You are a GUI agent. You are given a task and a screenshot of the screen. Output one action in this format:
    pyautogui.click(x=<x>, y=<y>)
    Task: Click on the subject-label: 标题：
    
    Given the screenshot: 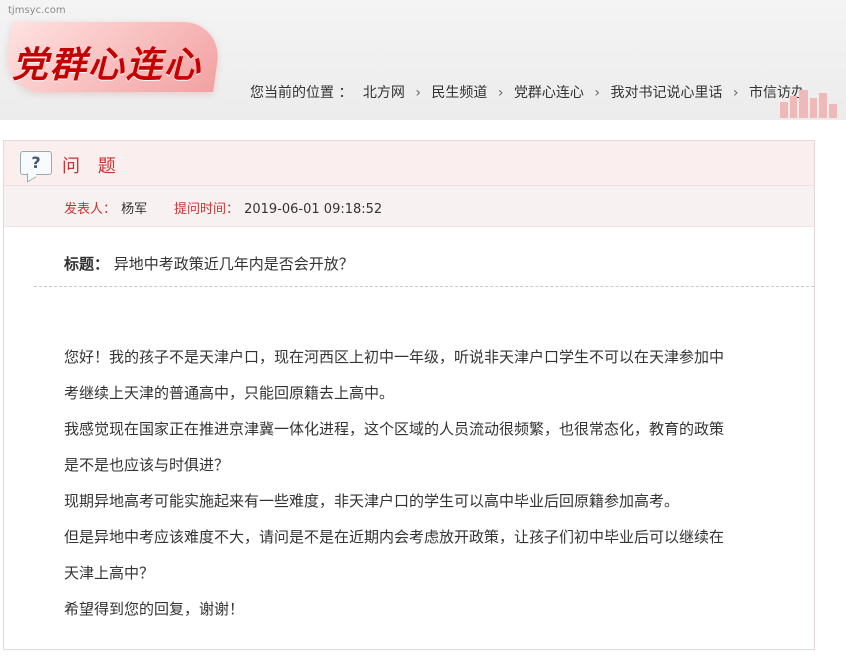 What is the action you would take?
    pyautogui.click(x=87, y=264)
    